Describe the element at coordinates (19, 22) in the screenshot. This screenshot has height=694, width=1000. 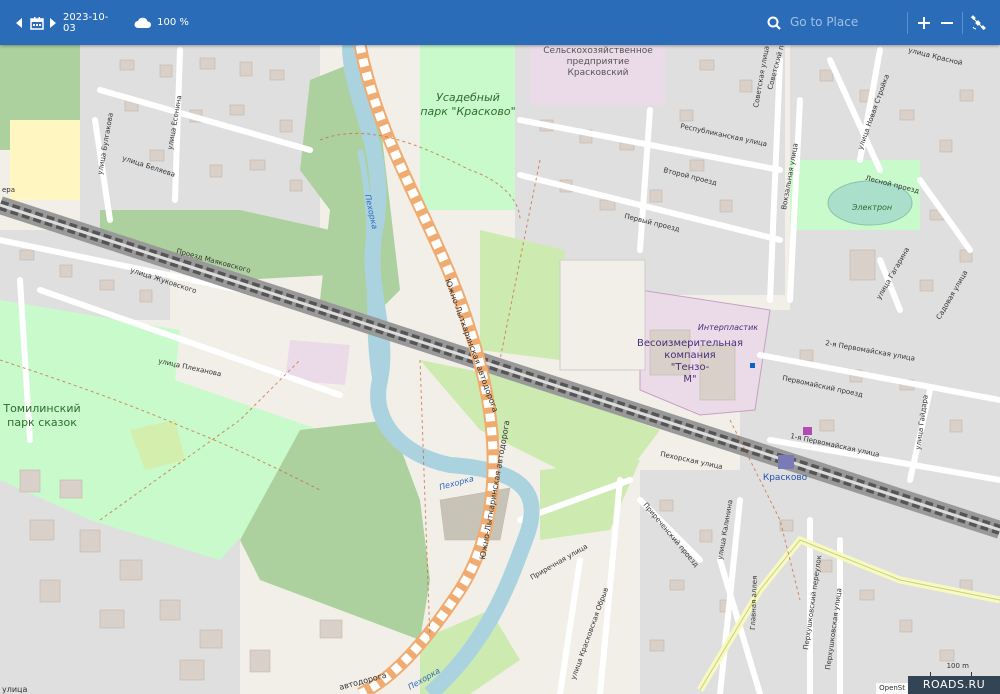
I see `chevron-left-icon` at that location.